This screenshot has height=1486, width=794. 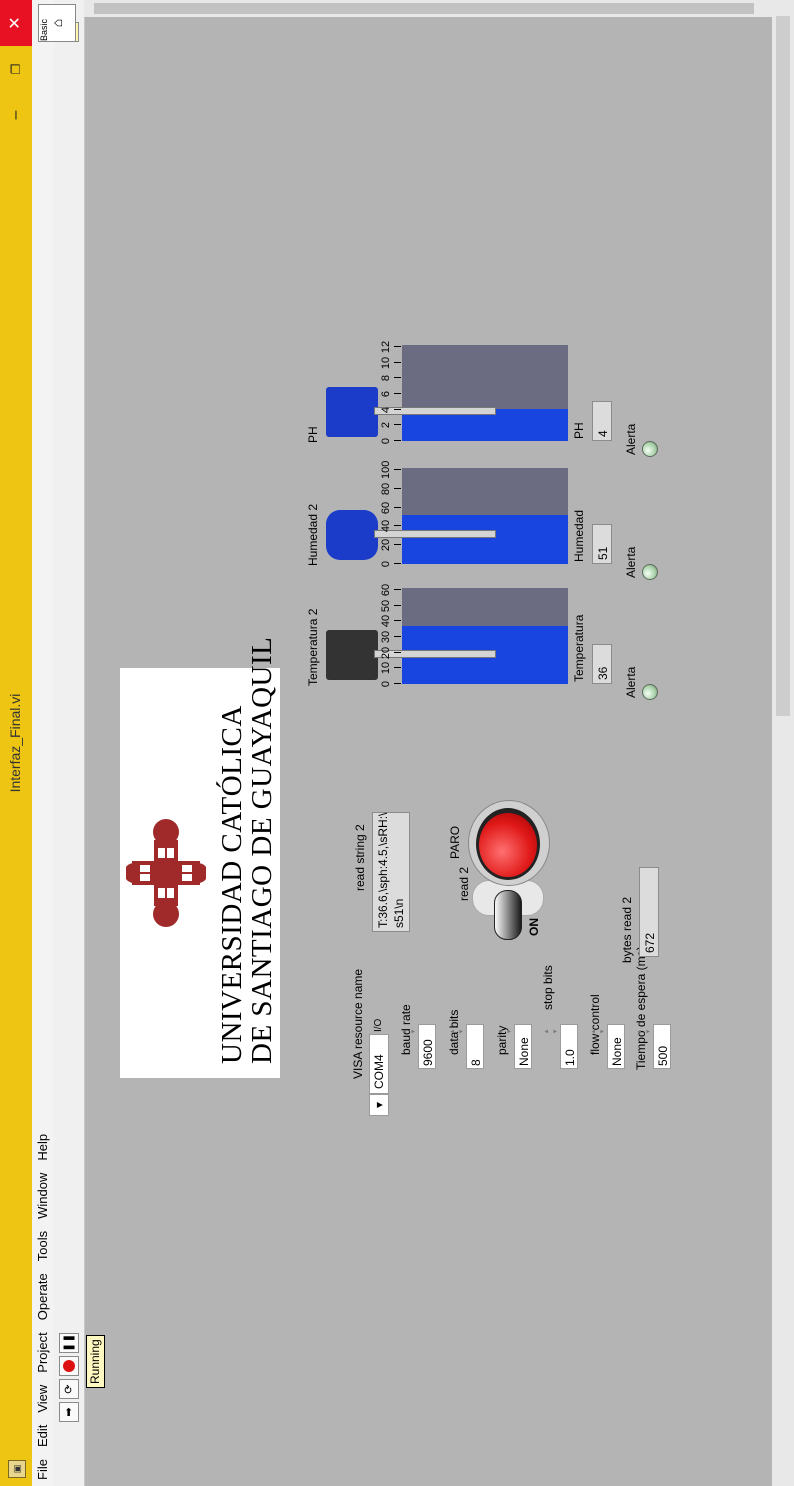 What do you see at coordinates (69, 1412) in the screenshot?
I see `run-arrow-icon: ➡` at bounding box center [69, 1412].